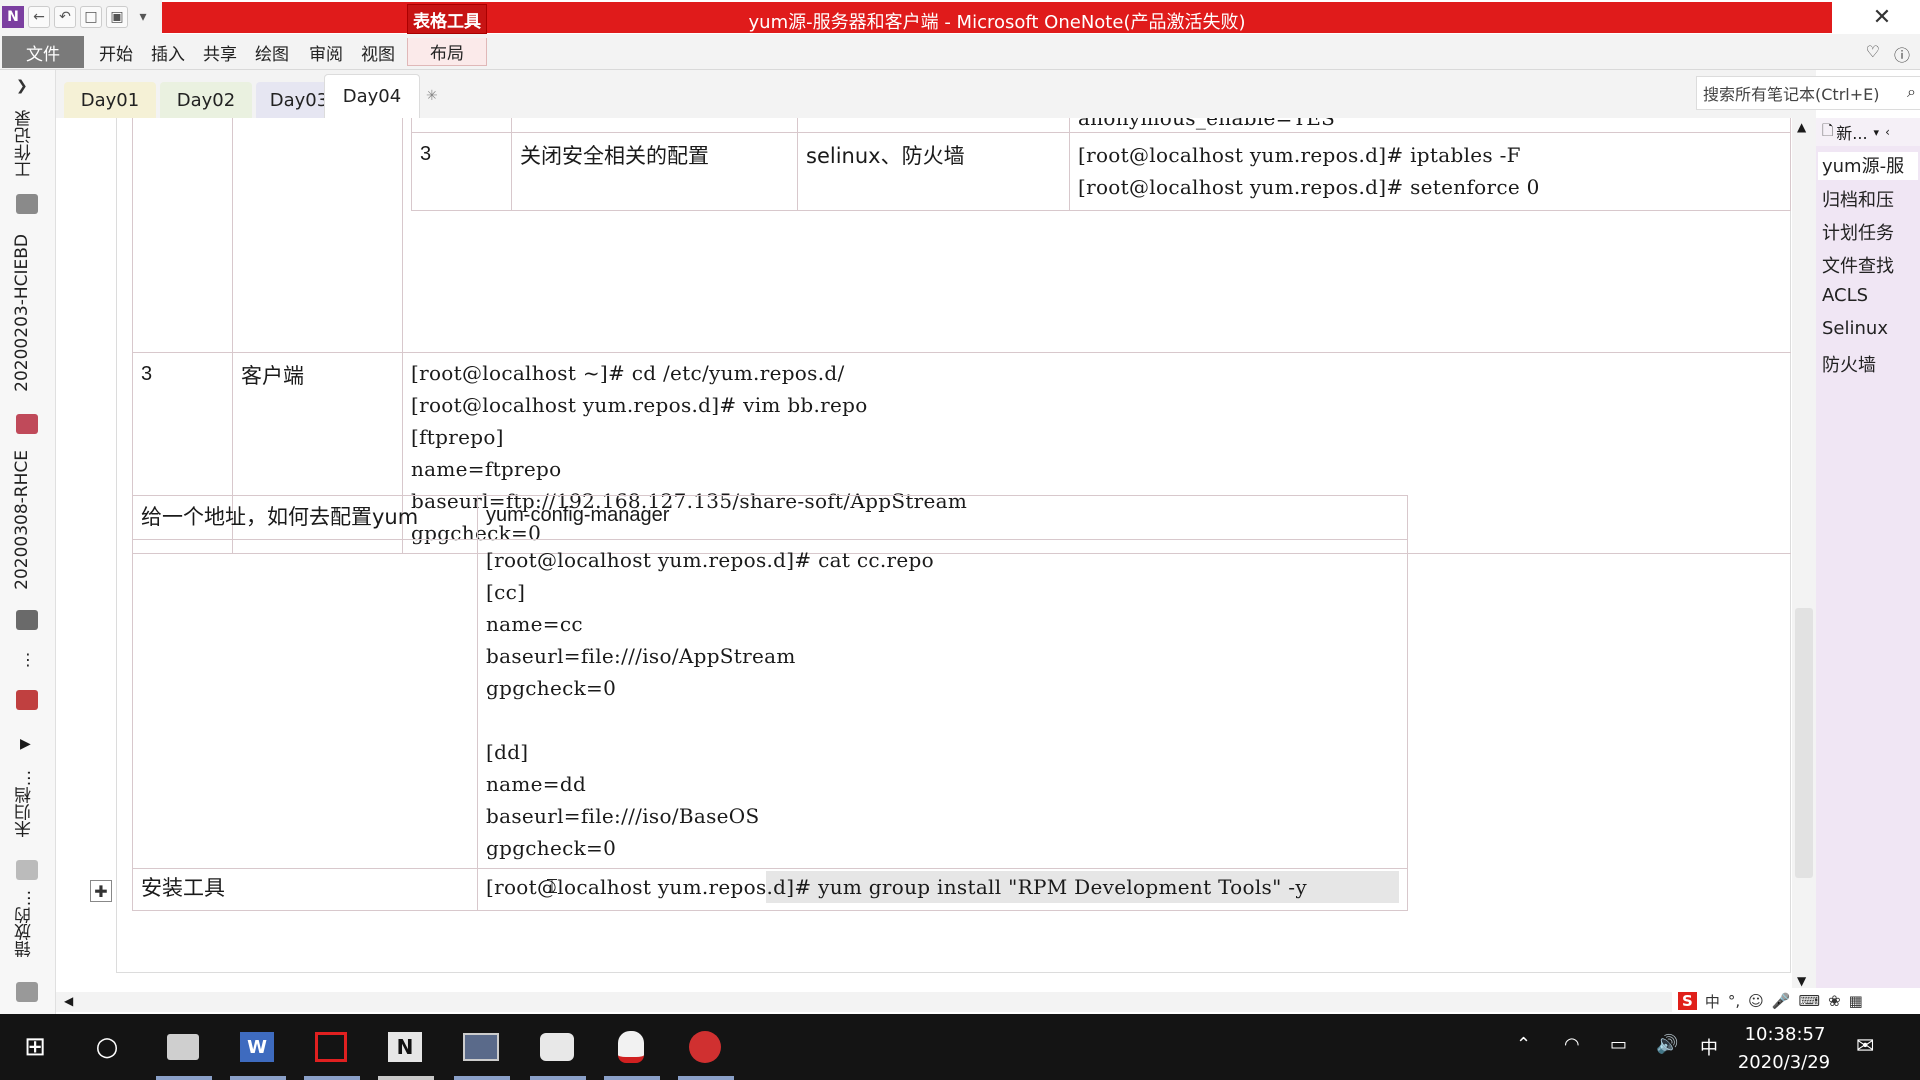  What do you see at coordinates (101, 891) in the screenshot?
I see `move-table-handle-icon: ✚` at bounding box center [101, 891].